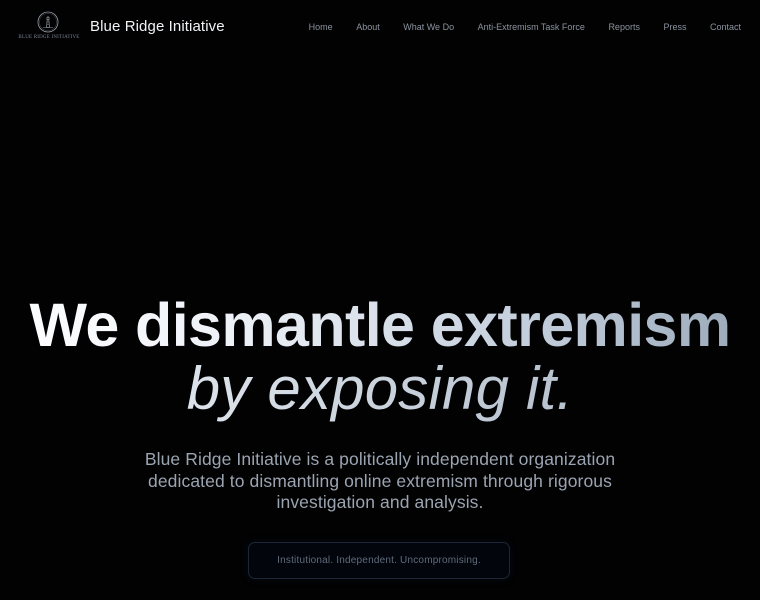 Image resolution: width=760 pixels, height=600 pixels. I want to click on nav-item-what-we-do: What We Do, so click(428, 27).